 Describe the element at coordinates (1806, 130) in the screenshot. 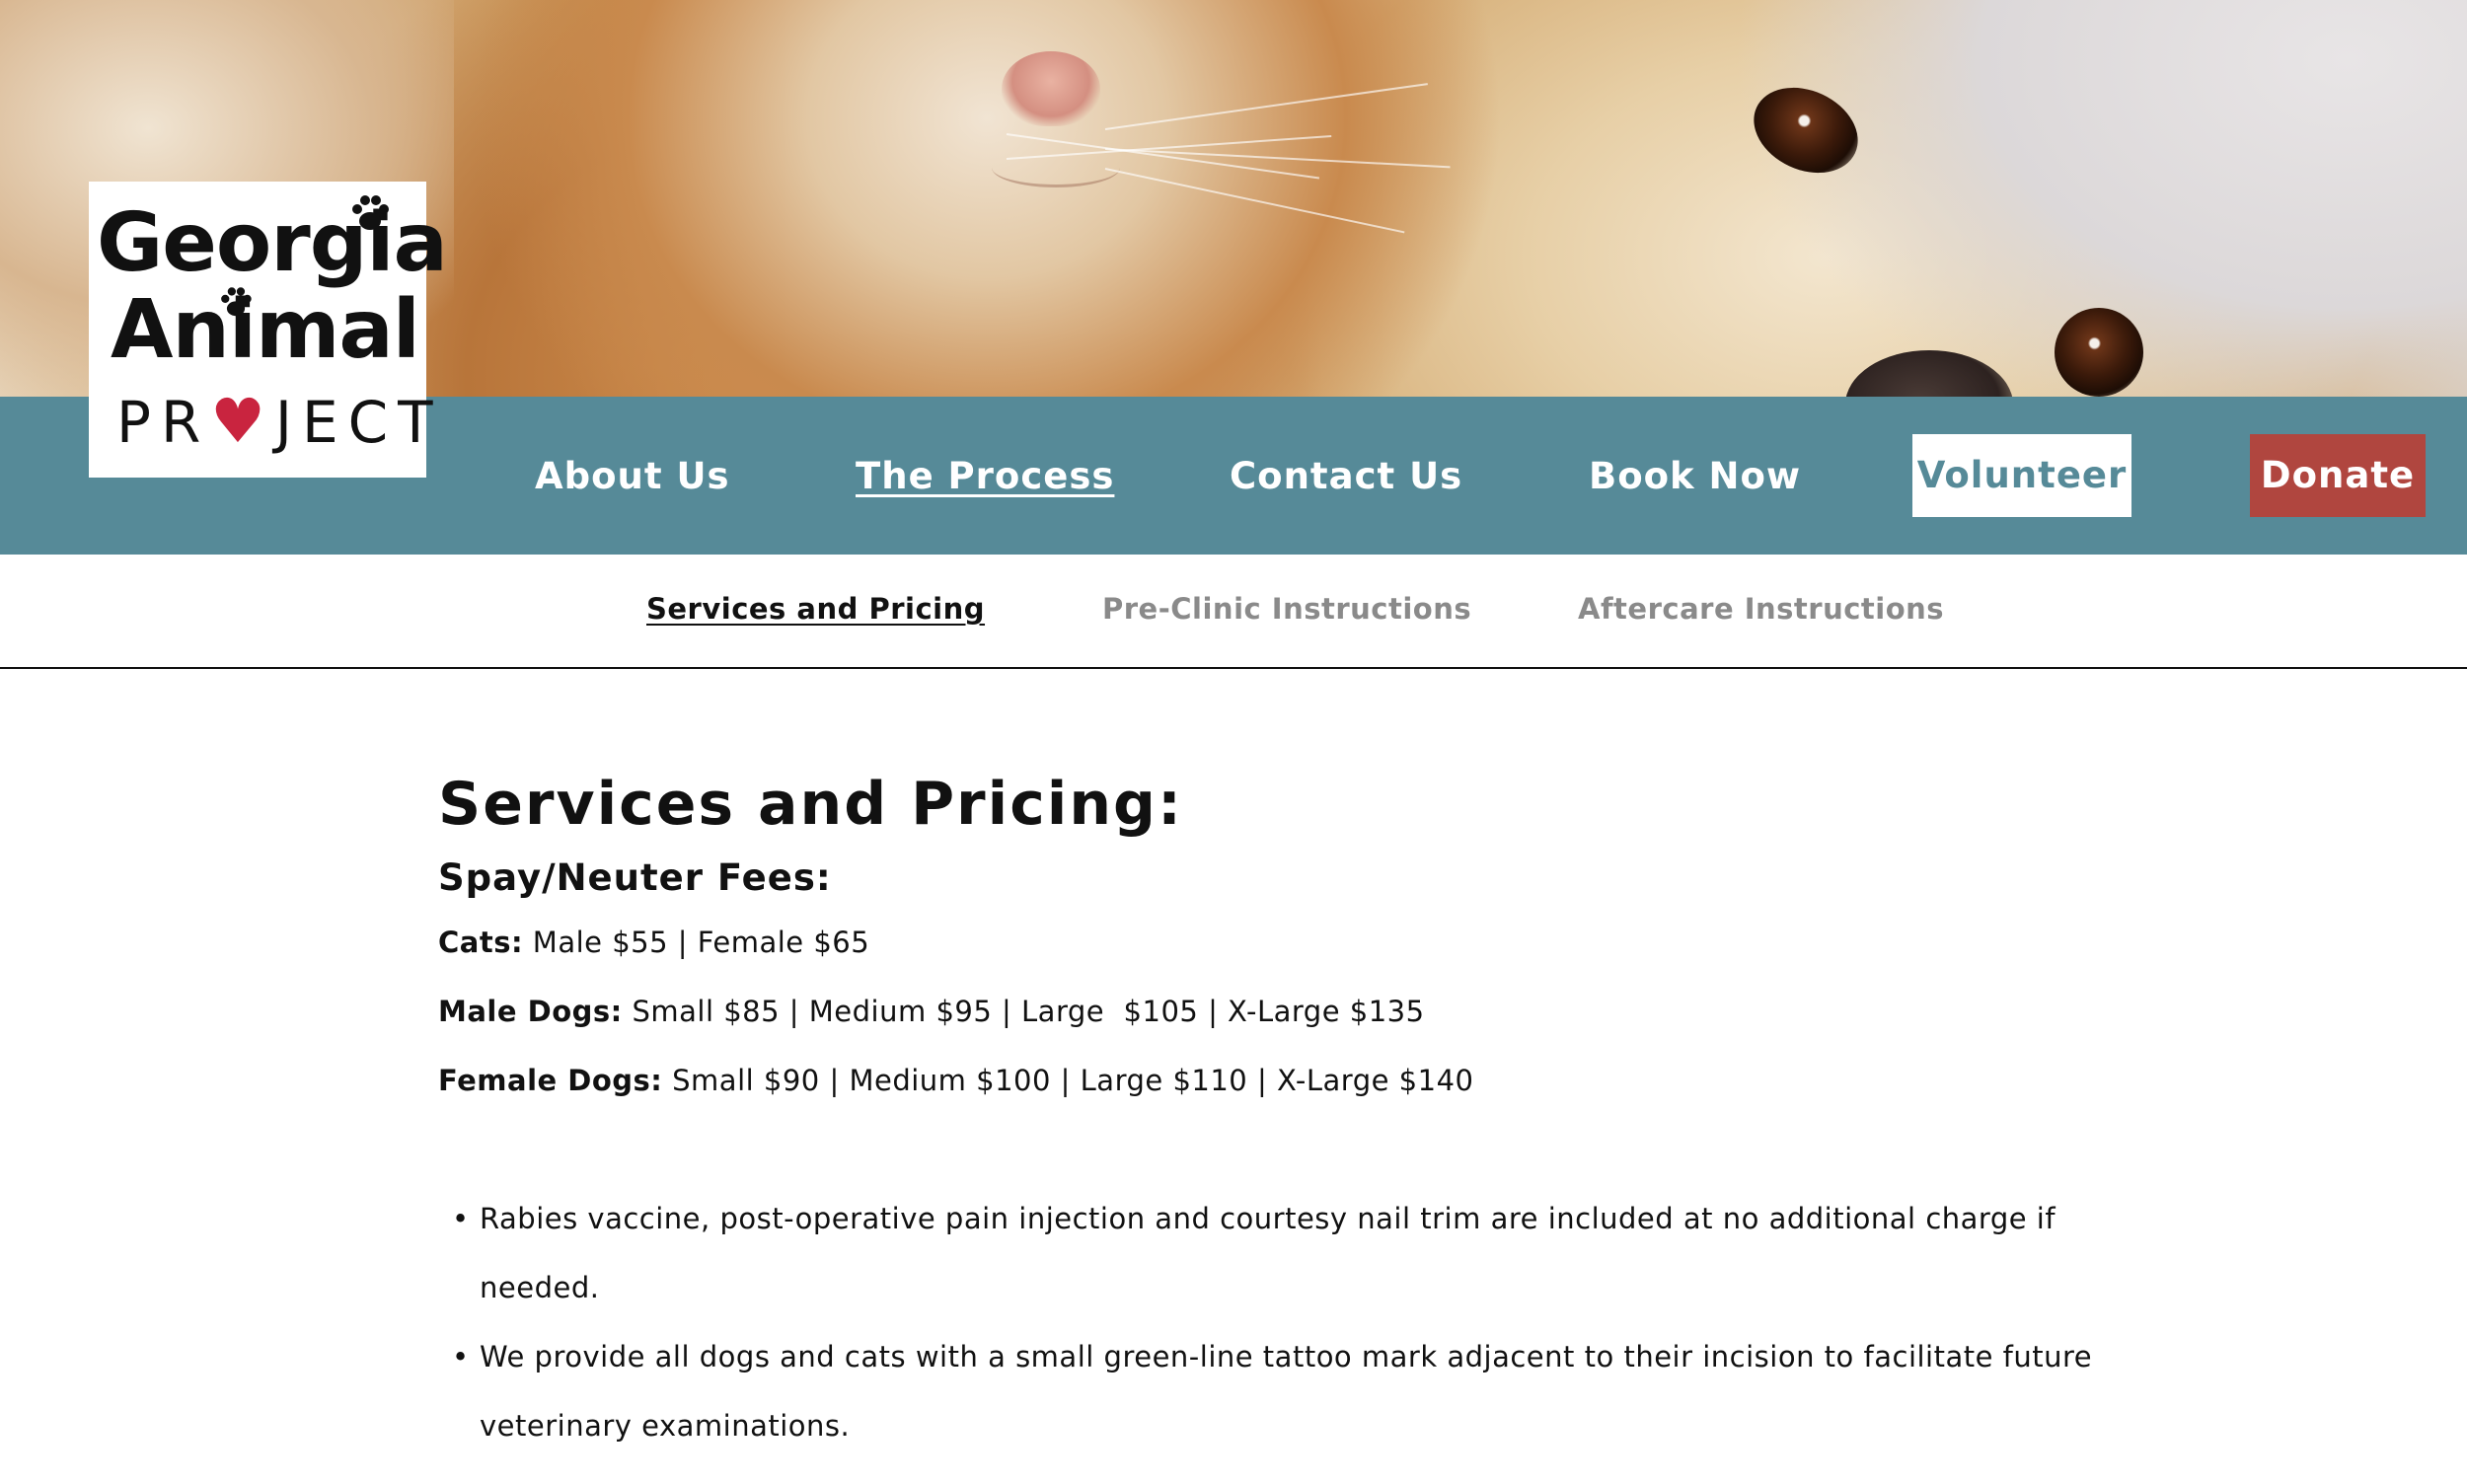

I see `dog-eye-left` at that location.